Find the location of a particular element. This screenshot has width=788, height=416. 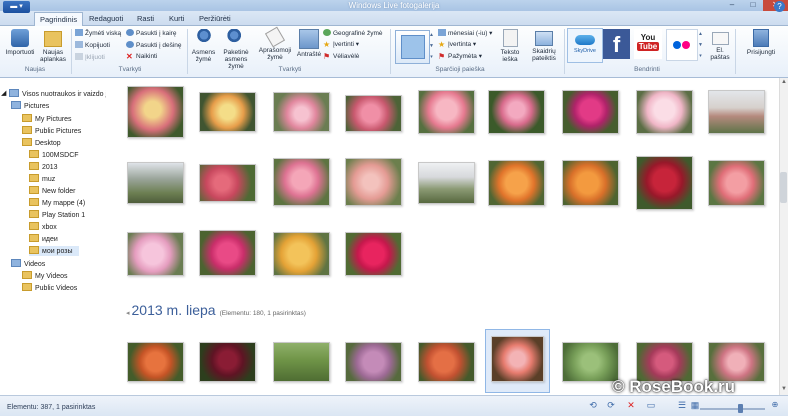

share-gallery-arrows: ▲ ▼ ▾ is located at coordinates (700, 45).